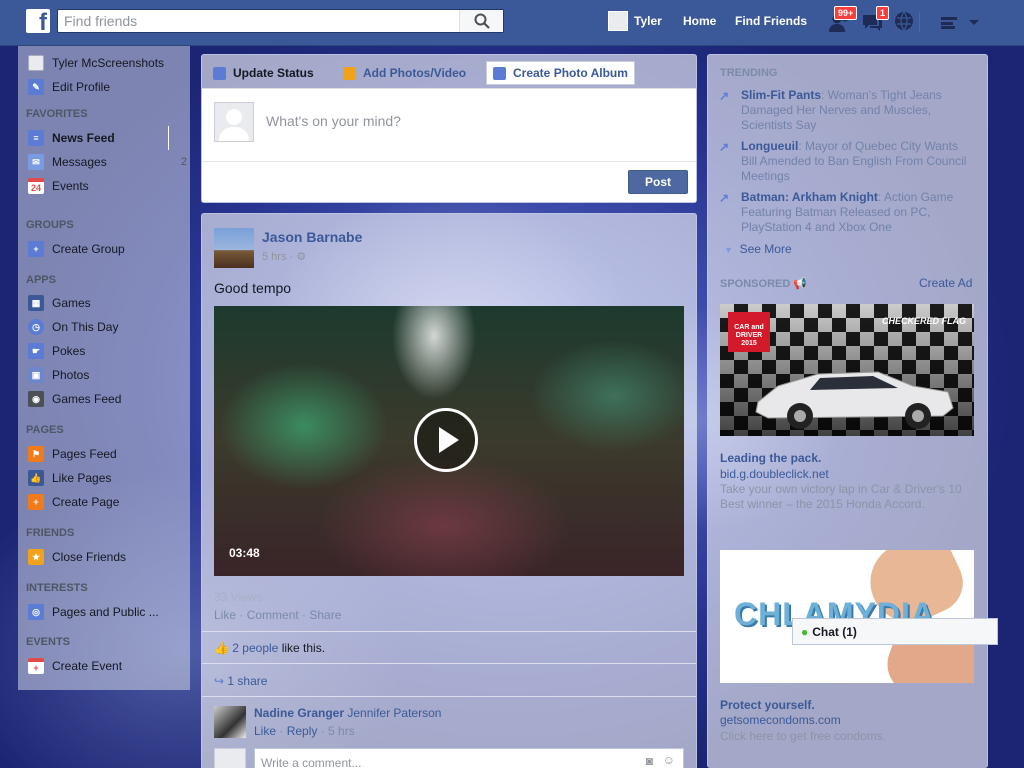  I want to click on sidebar-profile-label: Tyler McScreenshots, so click(108, 63).